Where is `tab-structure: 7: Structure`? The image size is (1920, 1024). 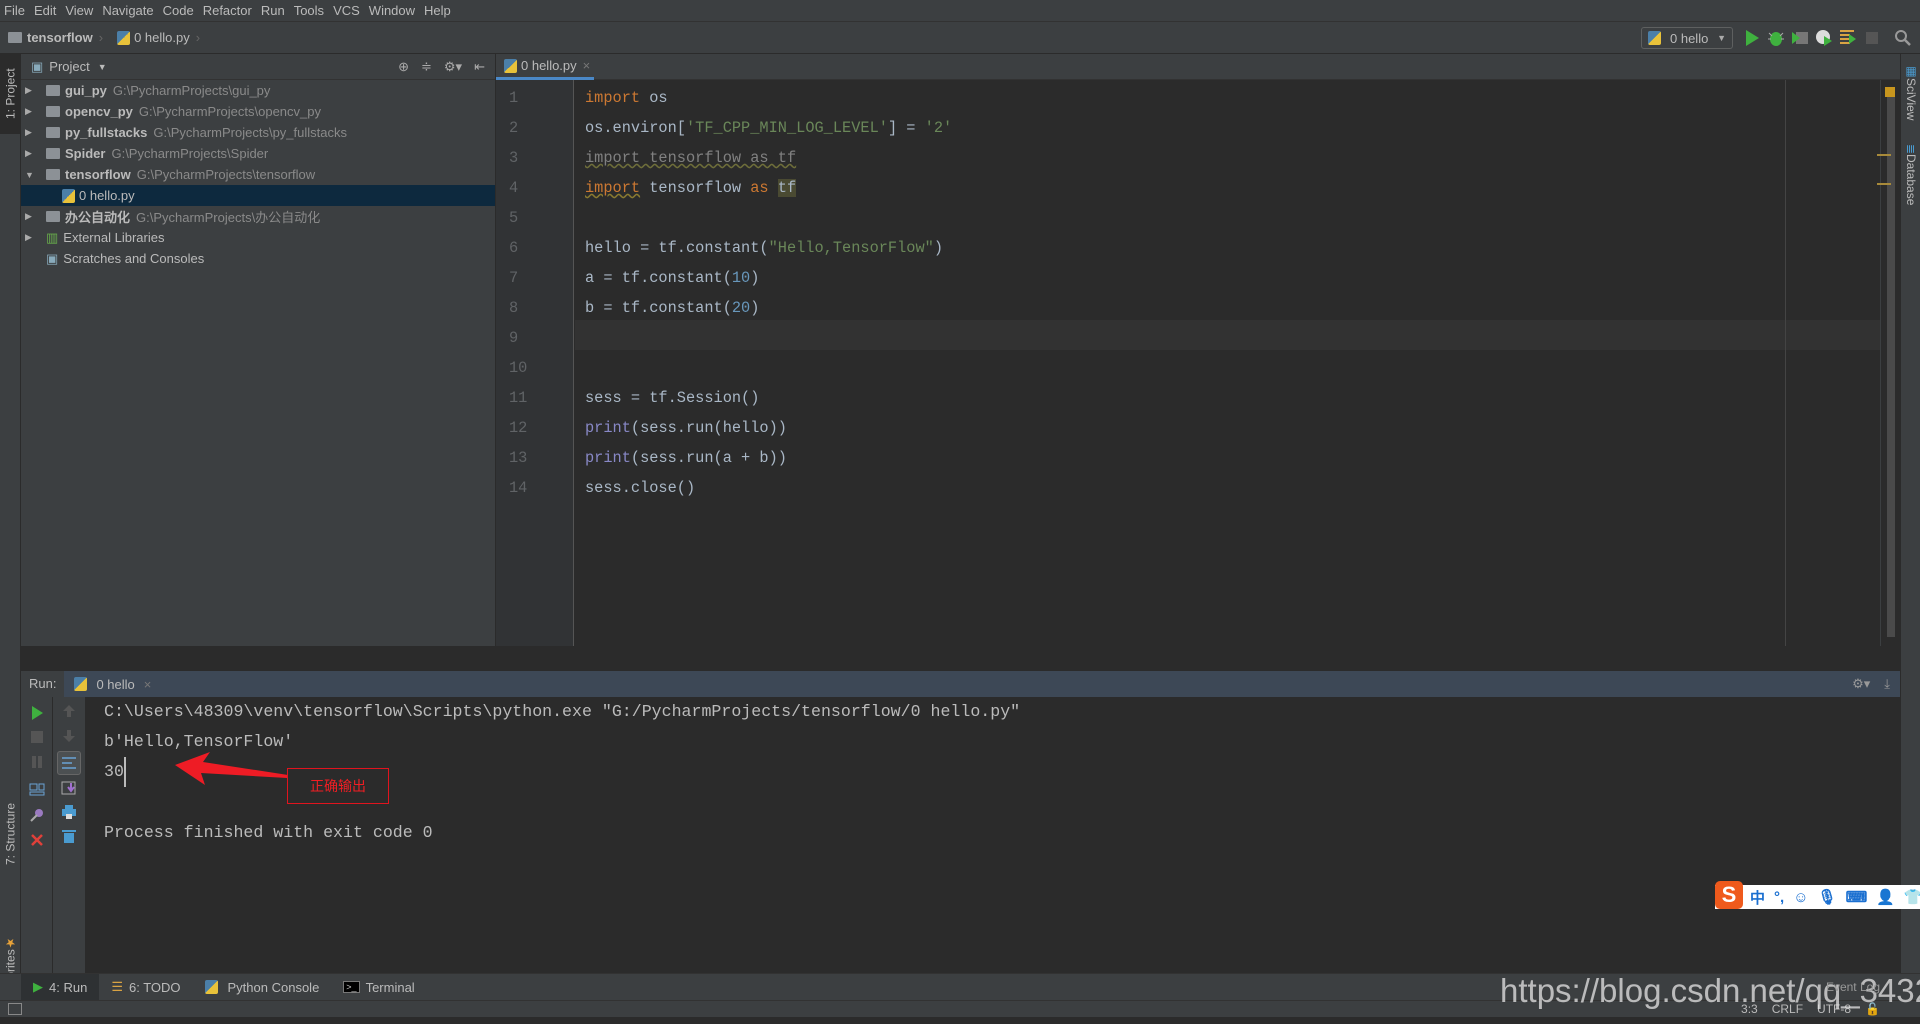 tab-structure: 7: Structure is located at coordinates (10, 834).